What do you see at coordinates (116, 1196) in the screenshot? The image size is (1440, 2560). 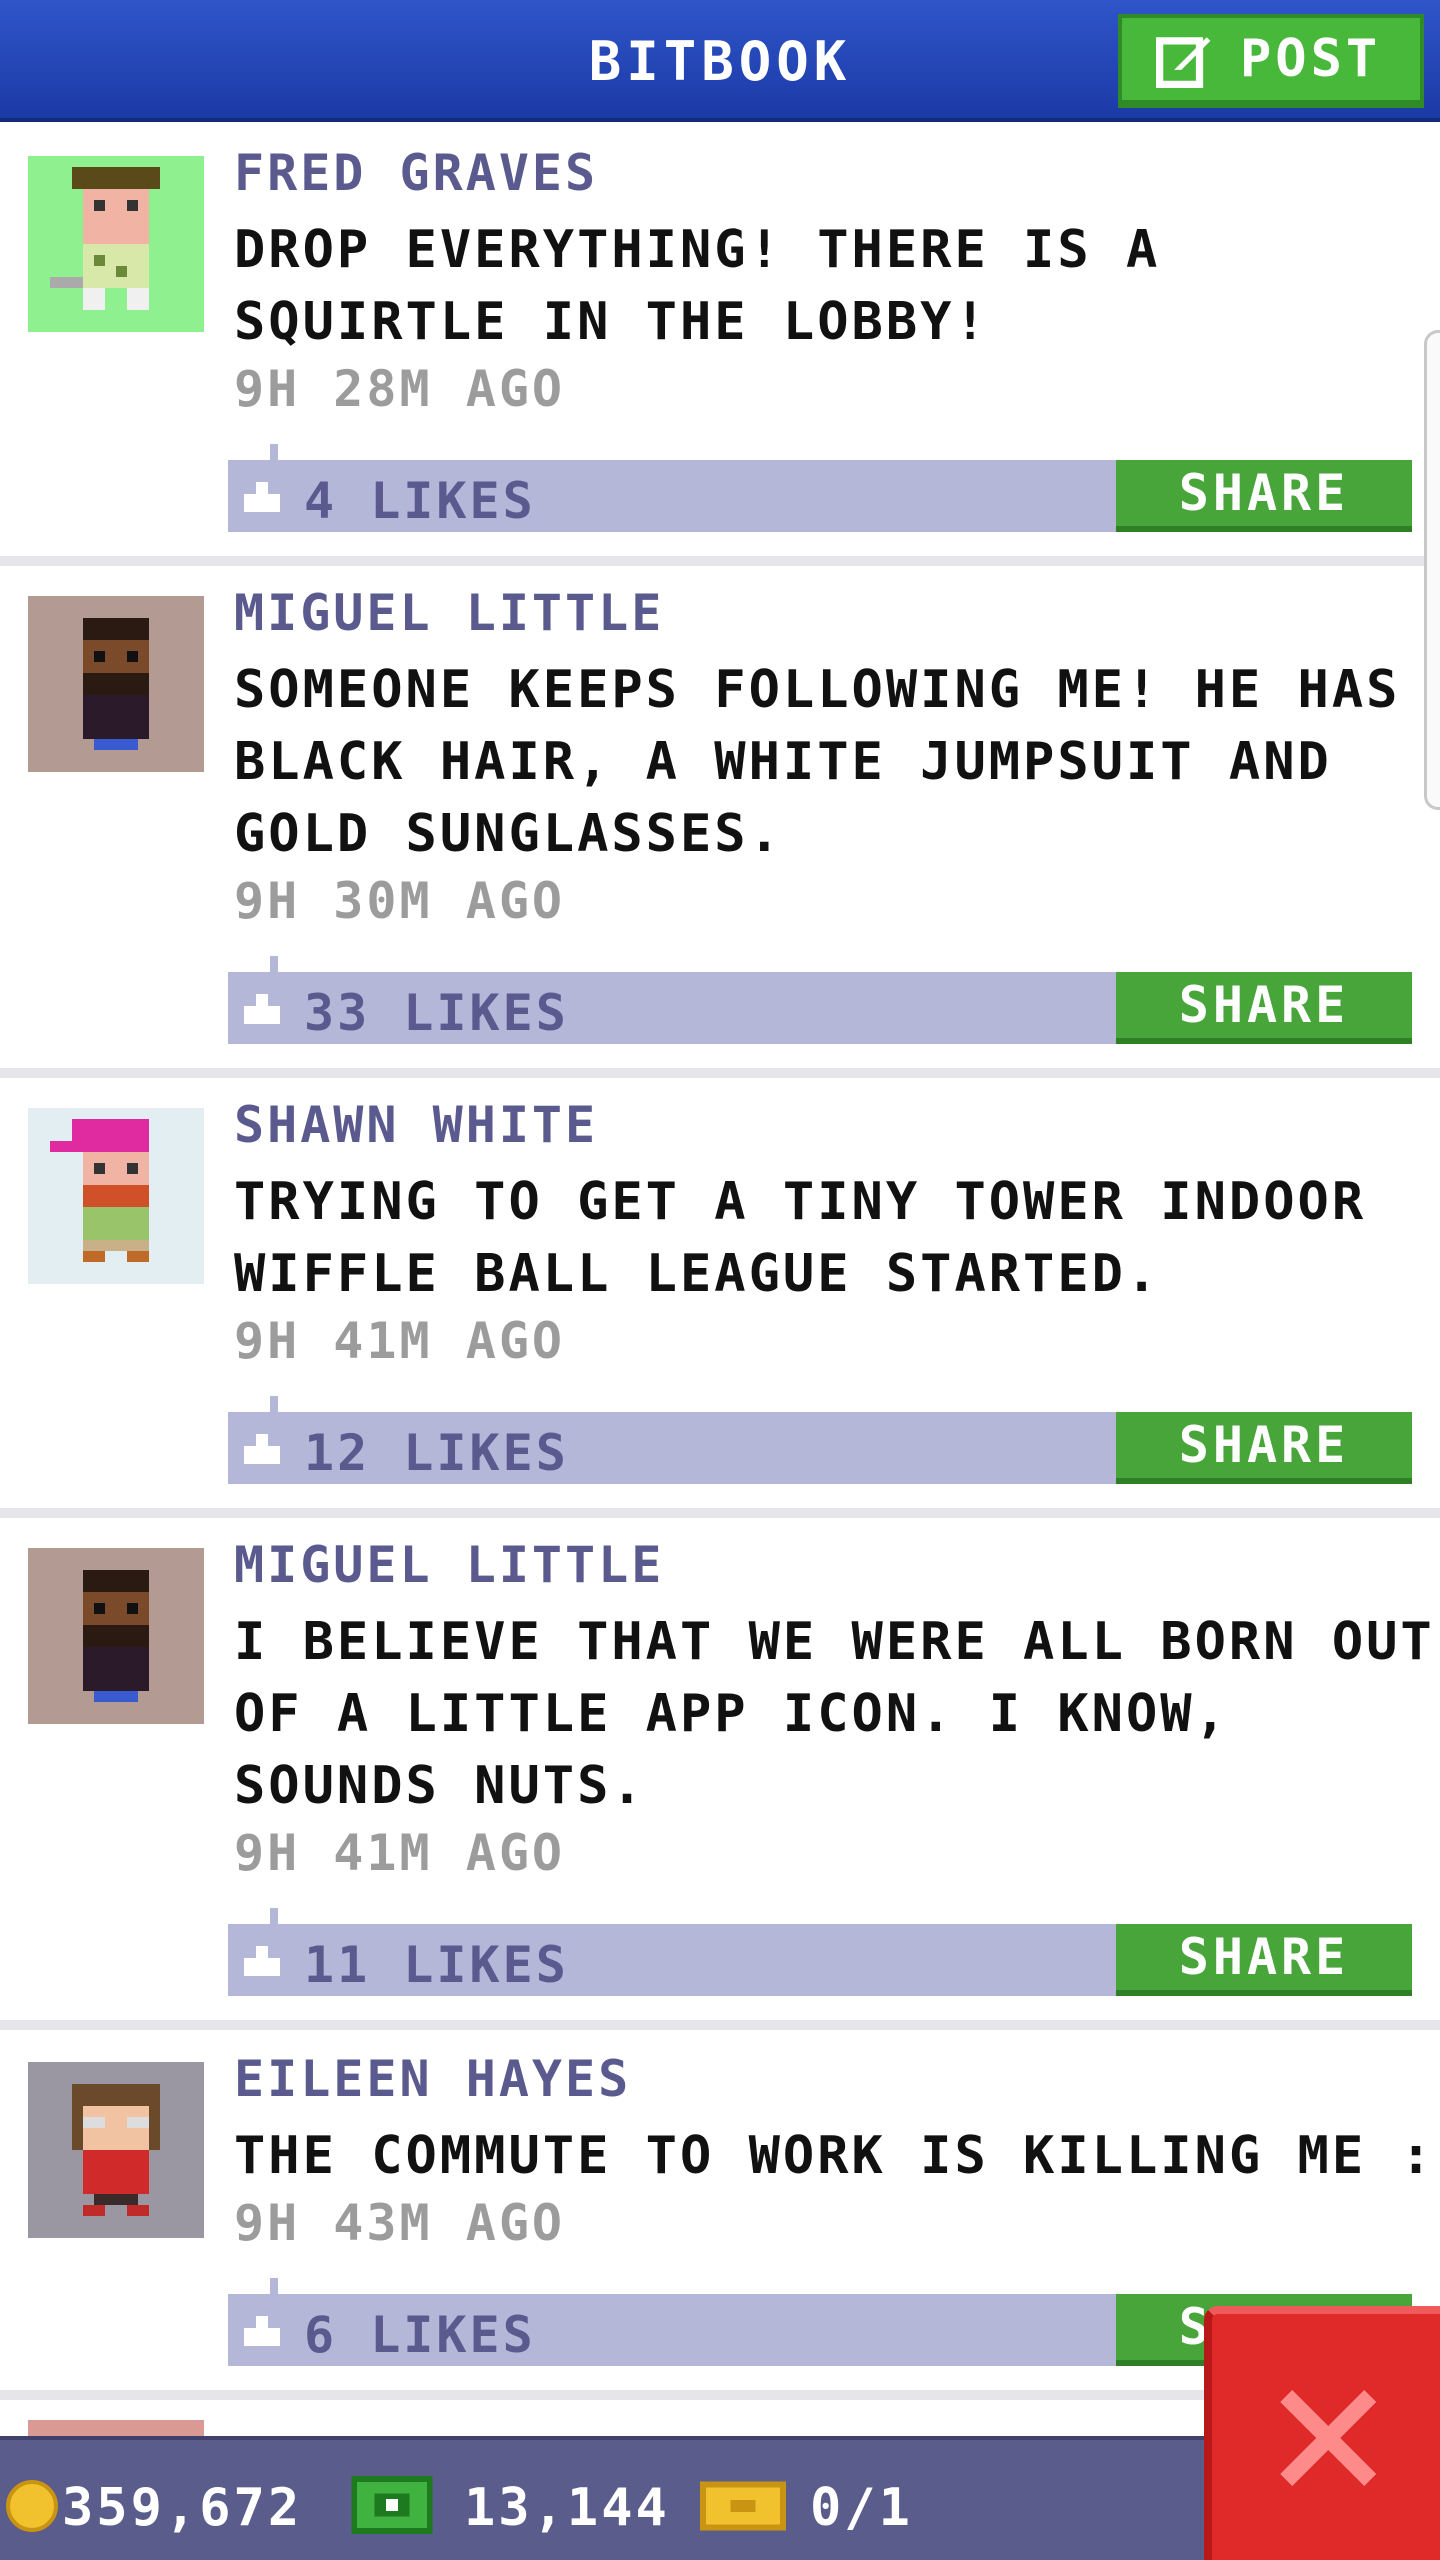 I see `cap-man-avatar-icon` at bounding box center [116, 1196].